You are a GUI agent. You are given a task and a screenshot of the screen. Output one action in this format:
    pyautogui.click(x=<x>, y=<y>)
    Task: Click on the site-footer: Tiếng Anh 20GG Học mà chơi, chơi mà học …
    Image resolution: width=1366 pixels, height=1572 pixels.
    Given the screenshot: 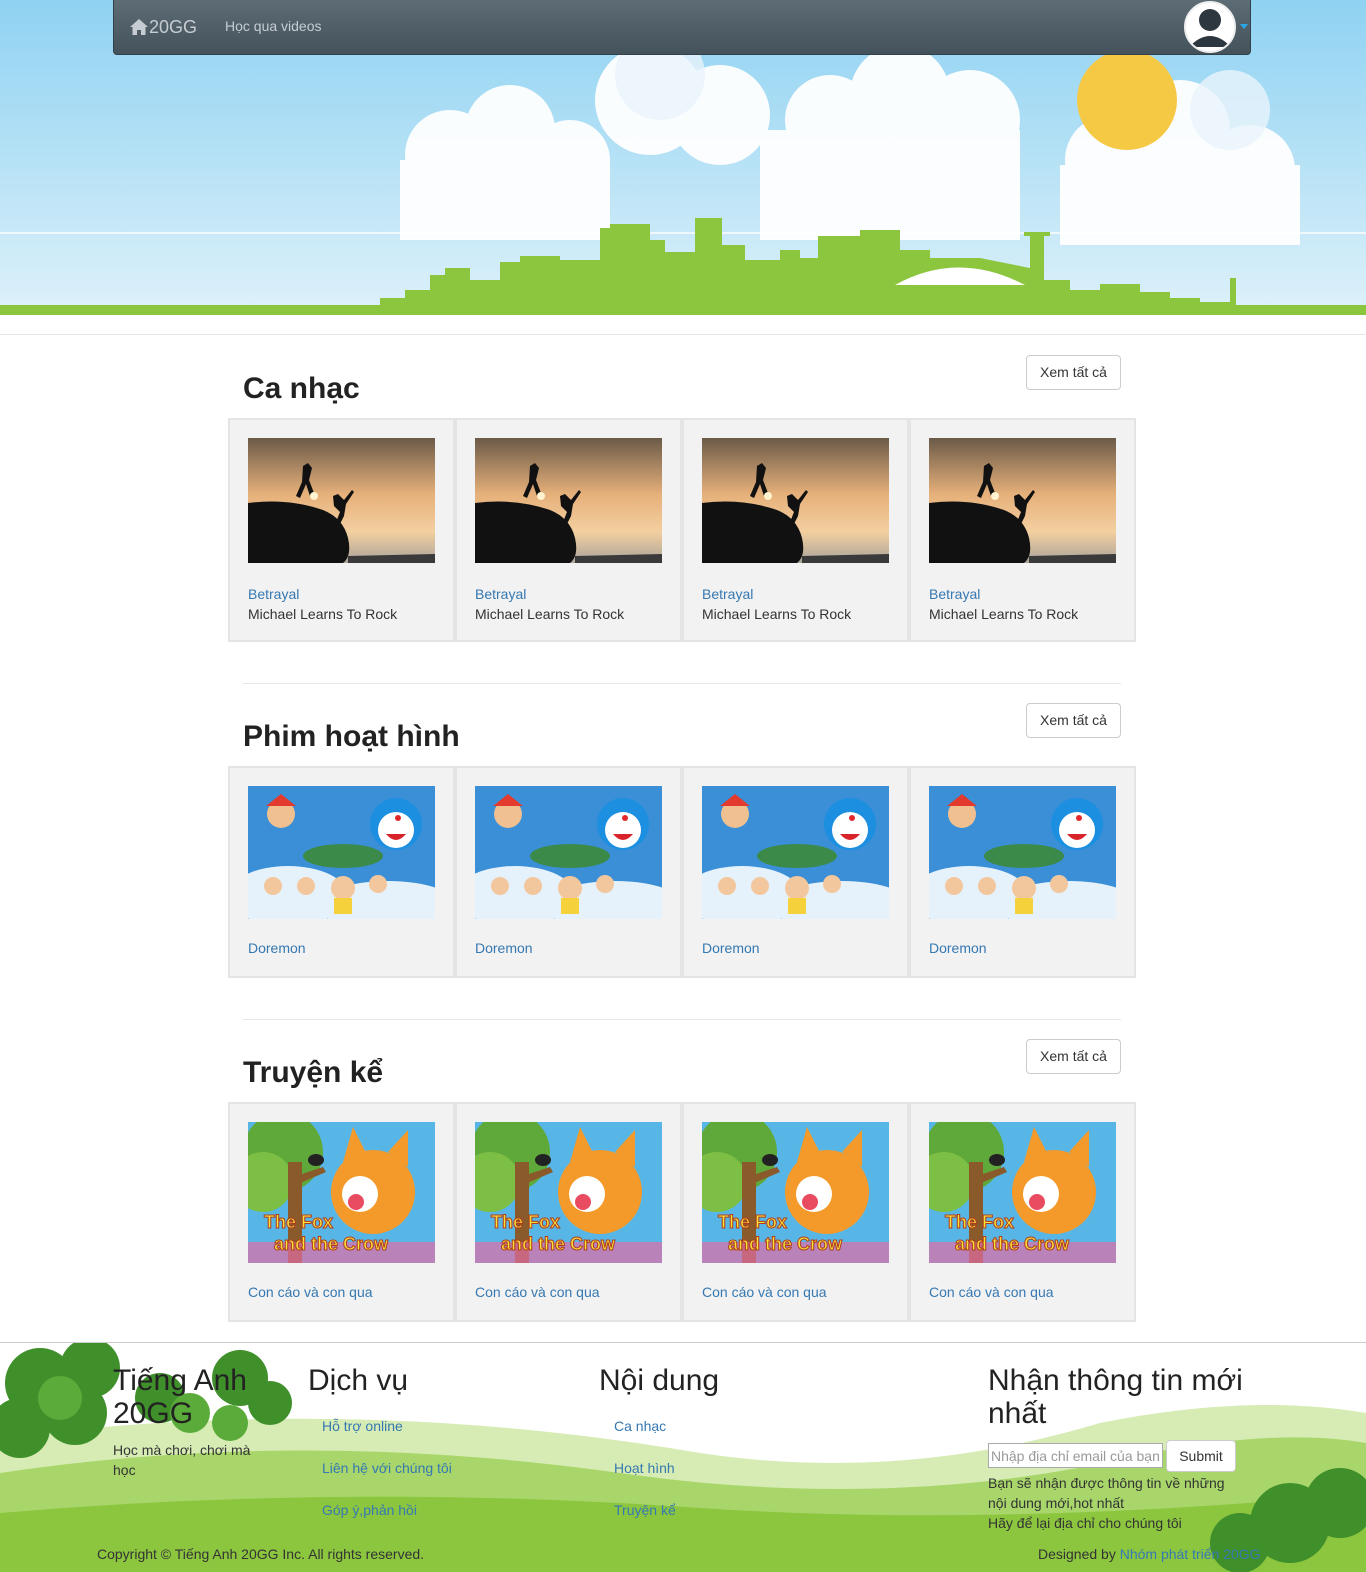 What is the action you would take?
    pyautogui.click(x=683, y=1457)
    